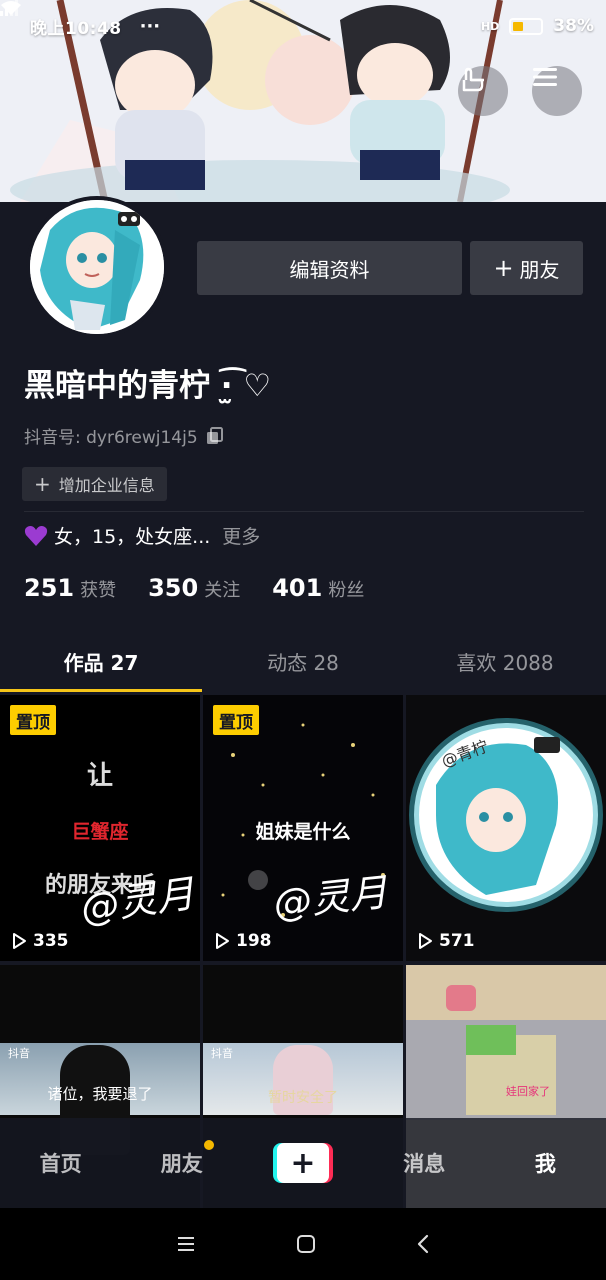 The width and height of the screenshot is (606, 1280). I want to click on network-label: HD, so click(490, 26).